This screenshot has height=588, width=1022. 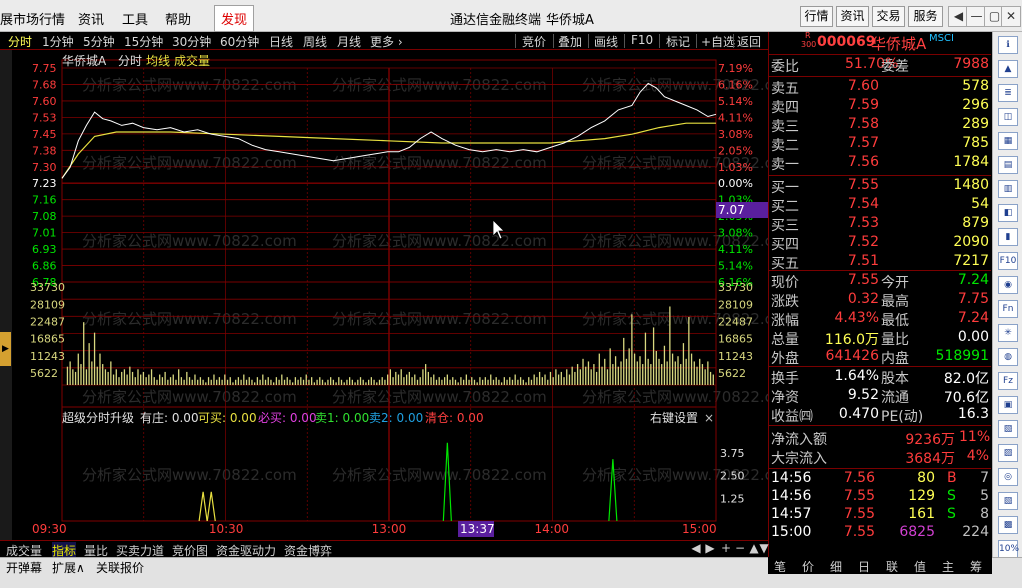 I want to click on time-axis-label: 13:00, so click(x=389, y=529).